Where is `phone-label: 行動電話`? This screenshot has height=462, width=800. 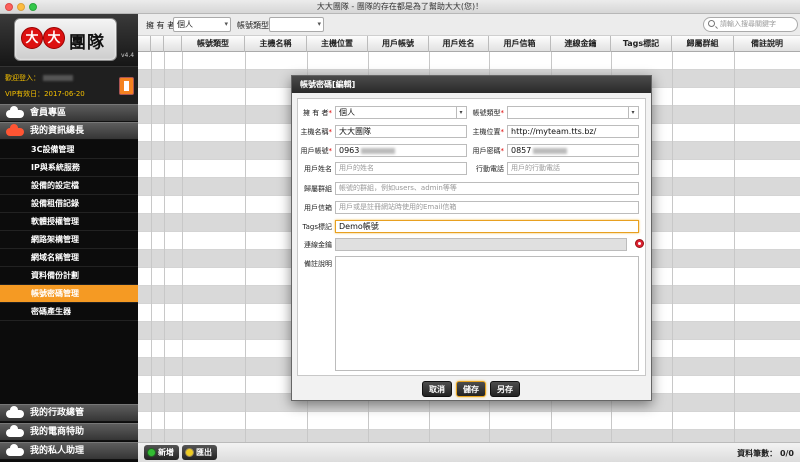
phone-label: 行動電話 is located at coordinates (490, 169).